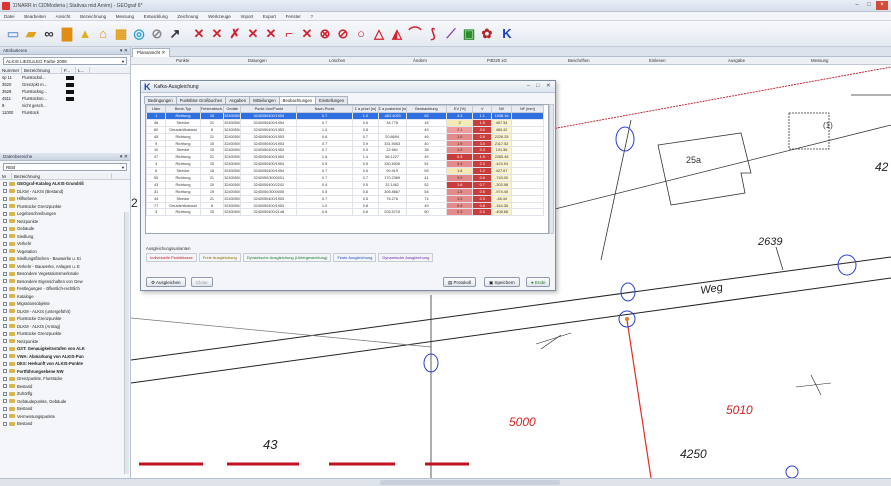 The image size is (891, 486). What do you see at coordinates (65, 192) in the screenshot?
I see `tree-item: DLKM - ALKIS (Bestand)` at bounding box center [65, 192].